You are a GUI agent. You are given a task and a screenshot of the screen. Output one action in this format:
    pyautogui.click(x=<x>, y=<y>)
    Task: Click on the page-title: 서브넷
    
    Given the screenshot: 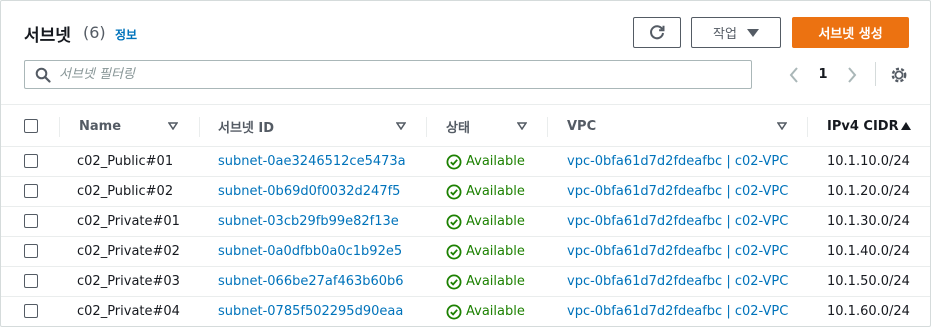 What is the action you would take?
    pyautogui.click(x=47, y=36)
    